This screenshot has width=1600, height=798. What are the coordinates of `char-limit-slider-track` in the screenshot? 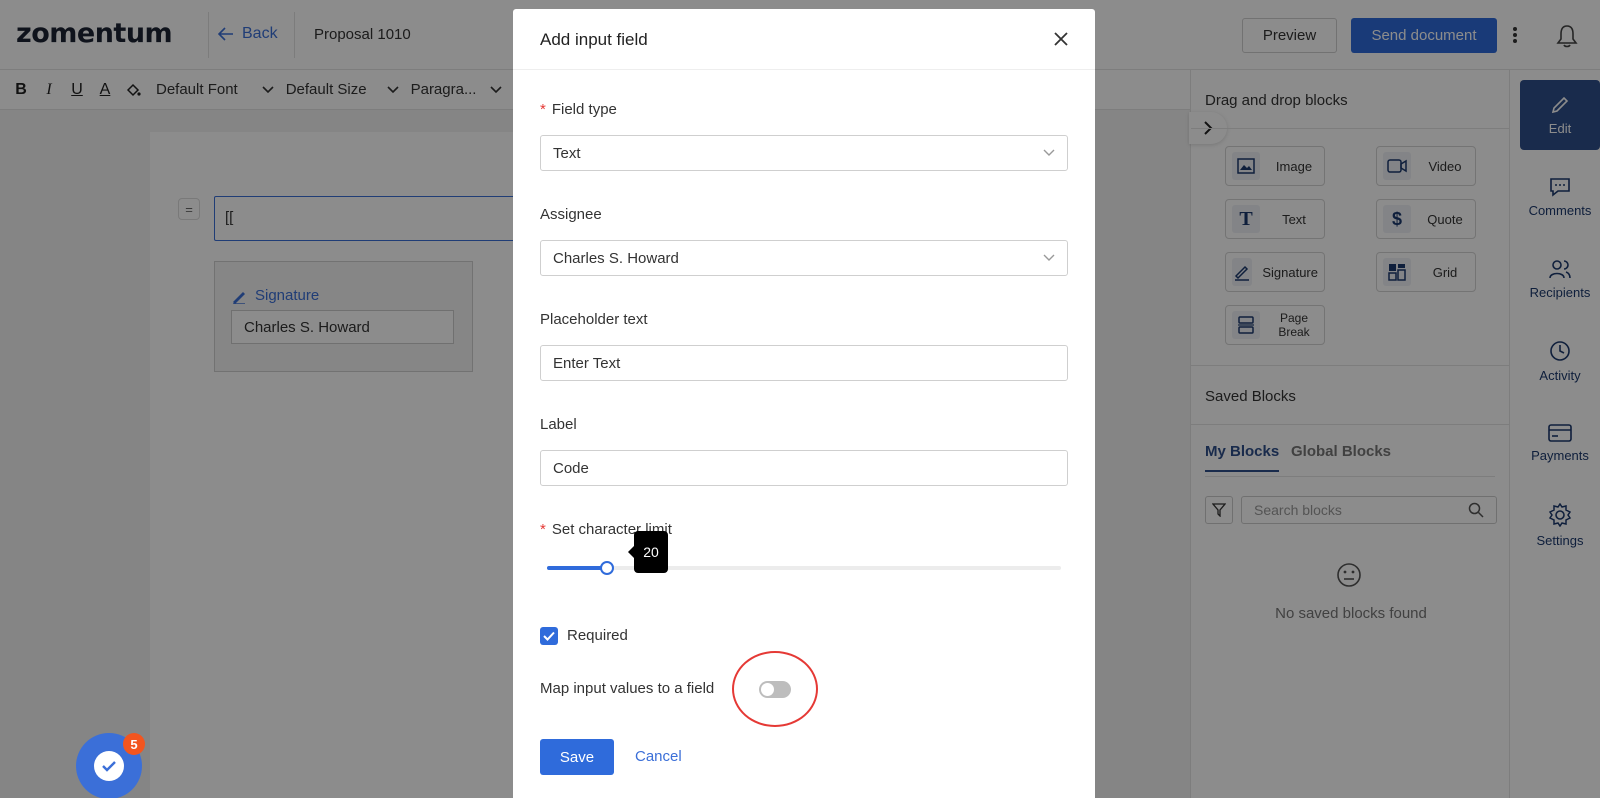 It's located at (577, 568).